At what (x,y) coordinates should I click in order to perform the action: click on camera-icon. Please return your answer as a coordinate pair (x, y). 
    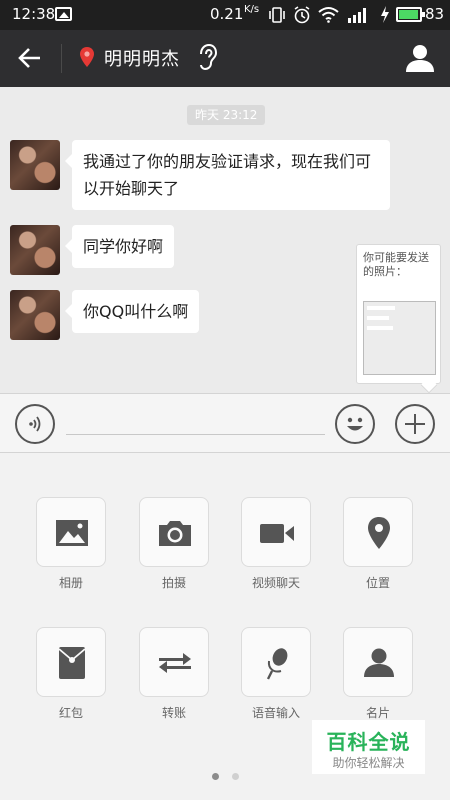
    Looking at the image, I should click on (175, 533).